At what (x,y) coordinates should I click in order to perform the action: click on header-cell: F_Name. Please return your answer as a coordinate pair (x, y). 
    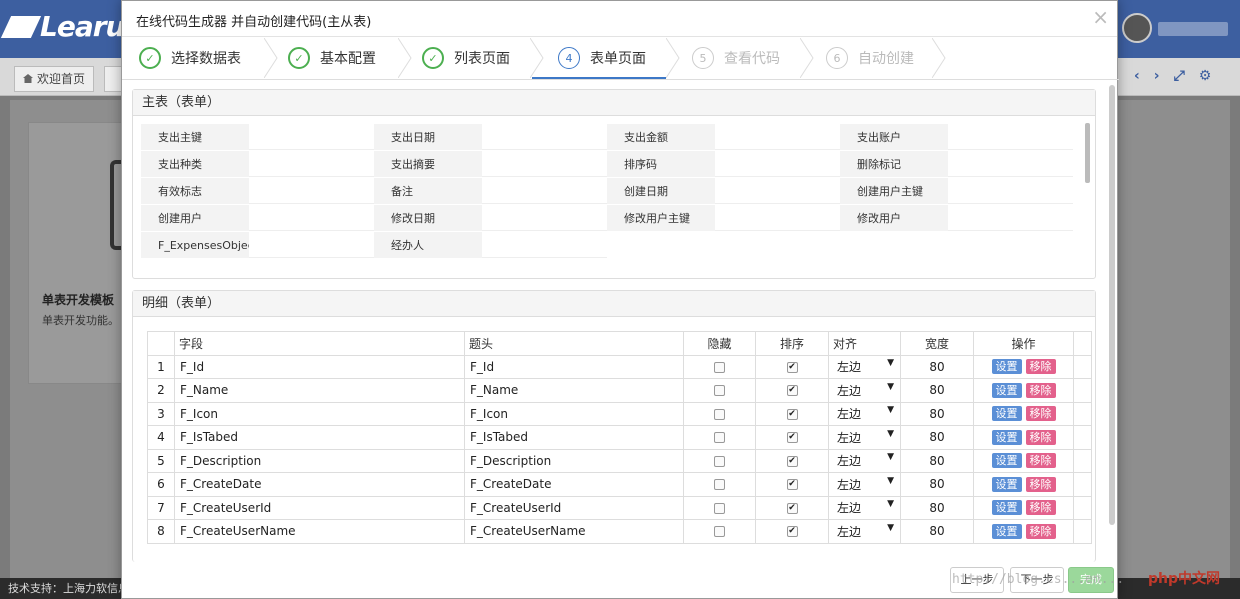
    Looking at the image, I should click on (574, 390).